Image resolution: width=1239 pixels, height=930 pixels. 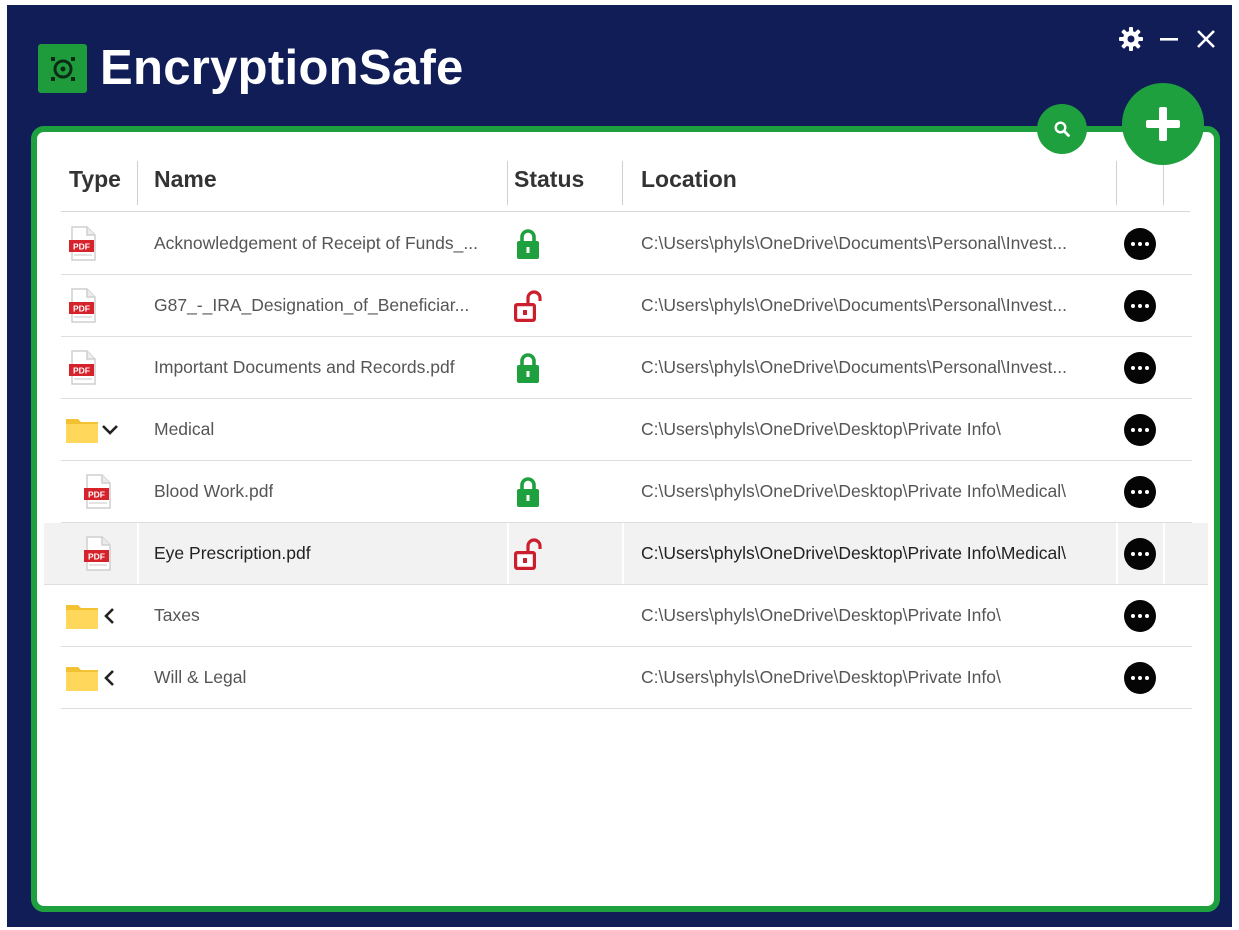 I want to click on file-name: Important Documents and Records.pdf, so click(x=326, y=367).